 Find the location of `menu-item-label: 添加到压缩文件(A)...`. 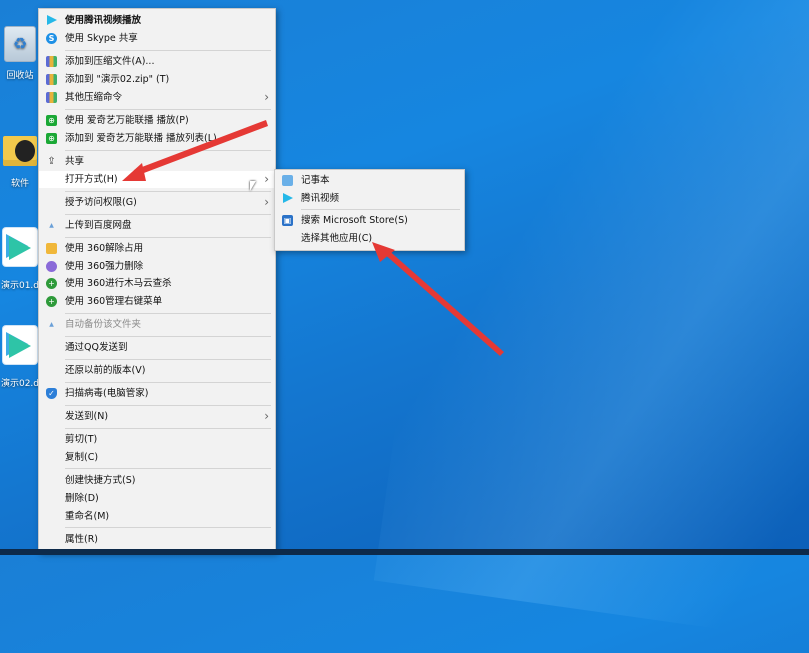

menu-item-label: 添加到压缩文件(A)... is located at coordinates (110, 61).